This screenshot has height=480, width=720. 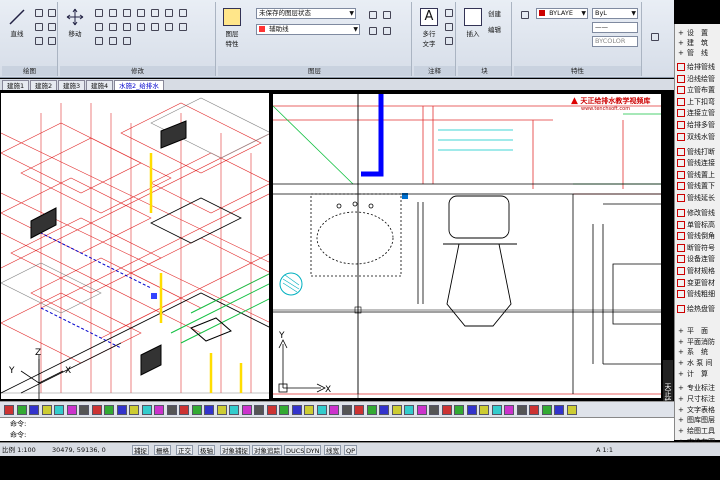 What do you see at coordinates (448, 12) in the screenshot?
I see `dimension-icon` at bounding box center [448, 12].